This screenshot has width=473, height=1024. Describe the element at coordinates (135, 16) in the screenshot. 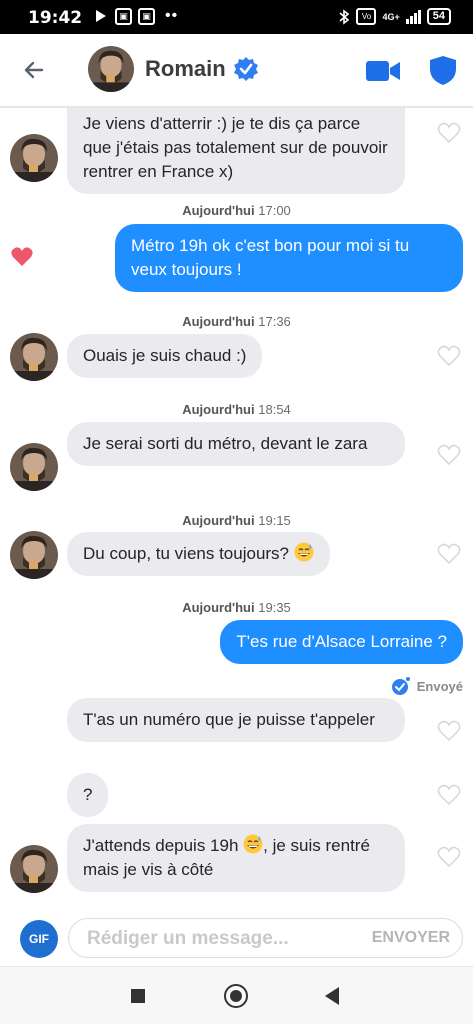

I see `notification-icons: ▣ ▣ ••` at that location.